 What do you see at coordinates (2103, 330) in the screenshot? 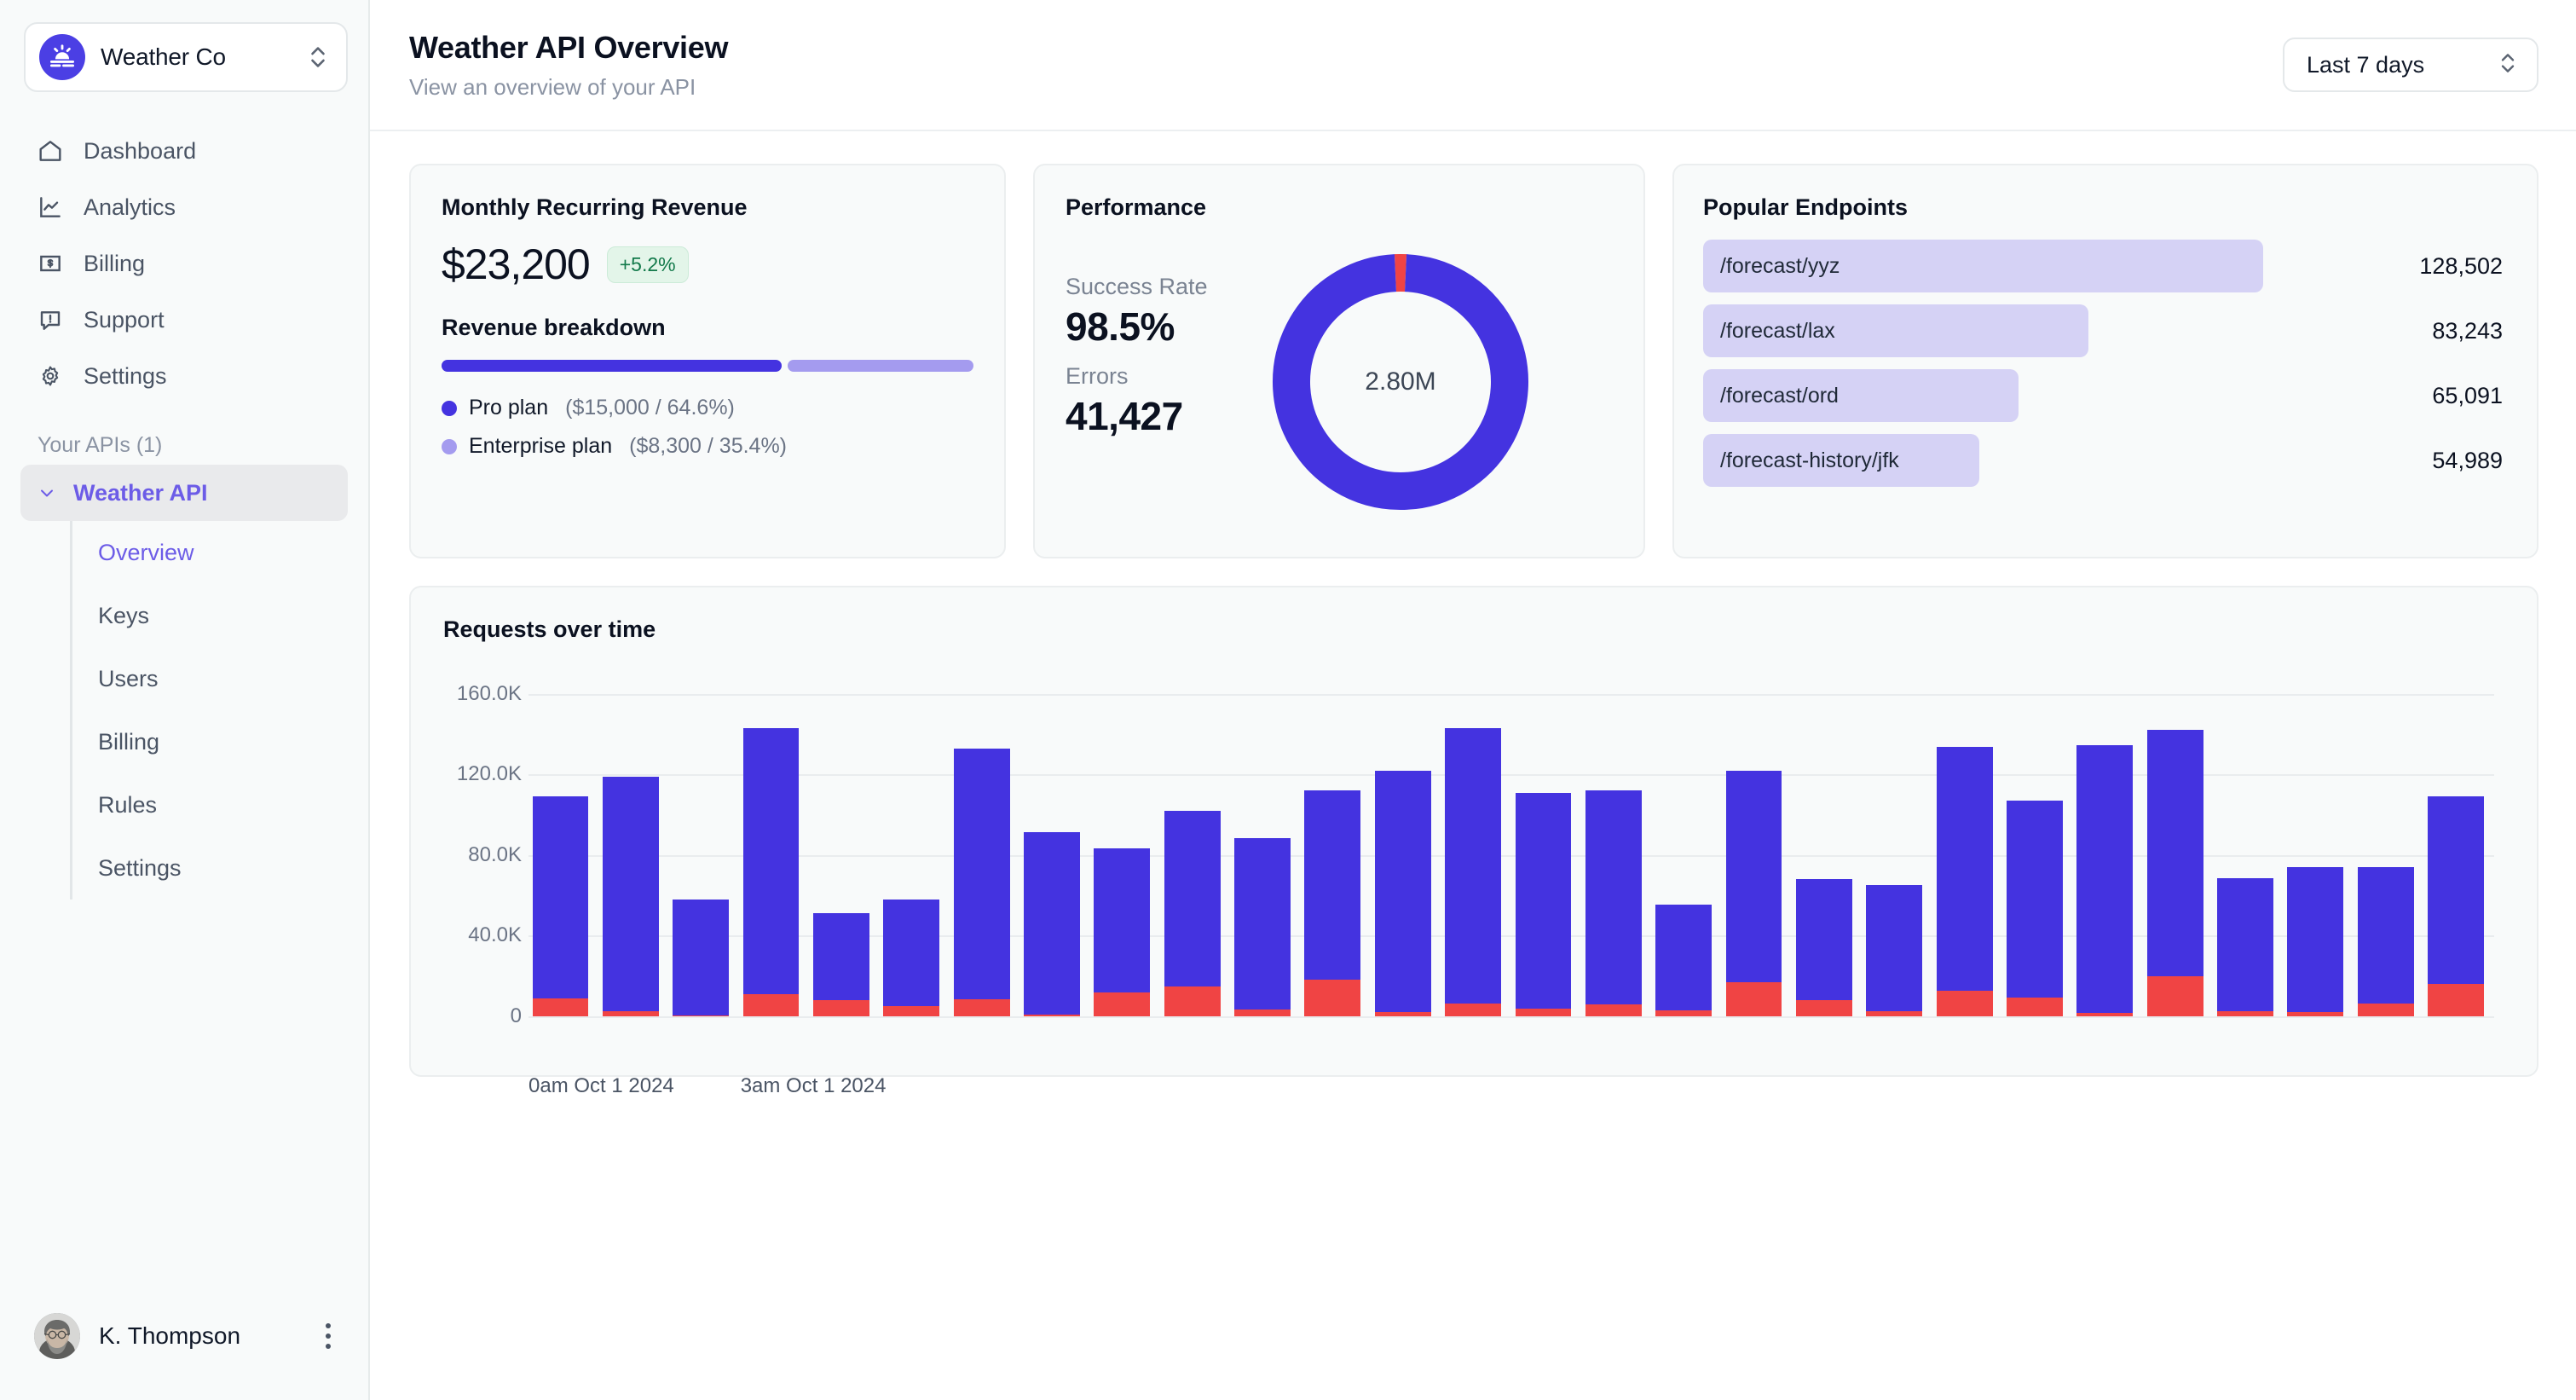
I see `endpoint-row: /forecast/lax 83,243` at bounding box center [2103, 330].